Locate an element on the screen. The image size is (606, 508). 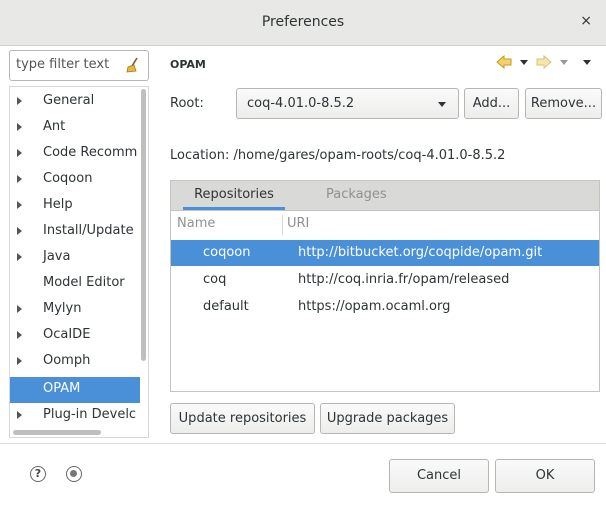
tree-item-label: Java is located at coordinates (57, 256).